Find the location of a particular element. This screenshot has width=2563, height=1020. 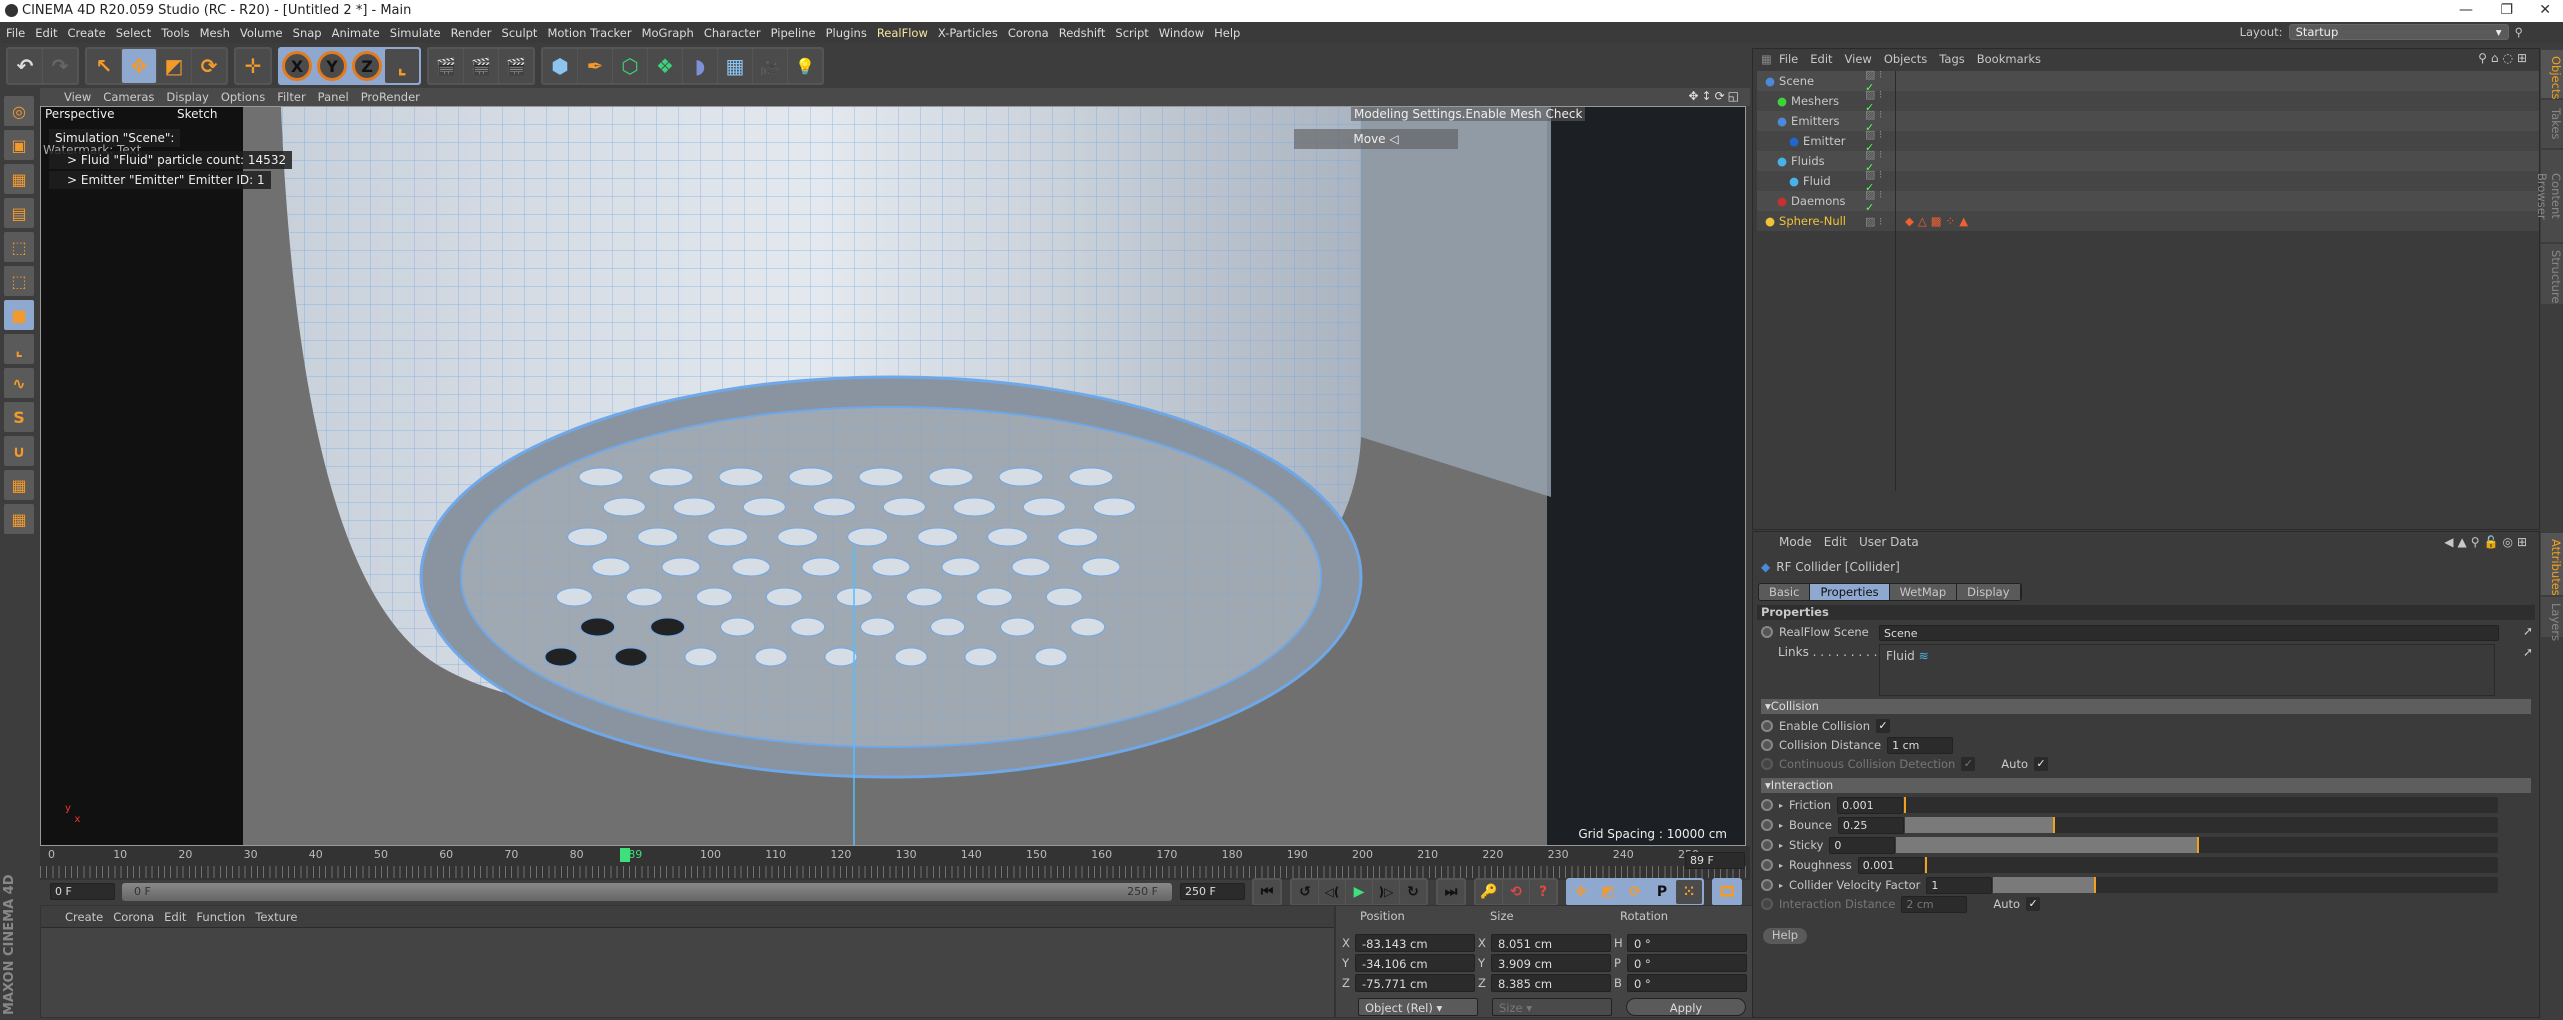

object-row-sphere-null: ● Sphere-Null ▨ ⁝ ◆△▩⁘▲ is located at coordinates (2148, 221).